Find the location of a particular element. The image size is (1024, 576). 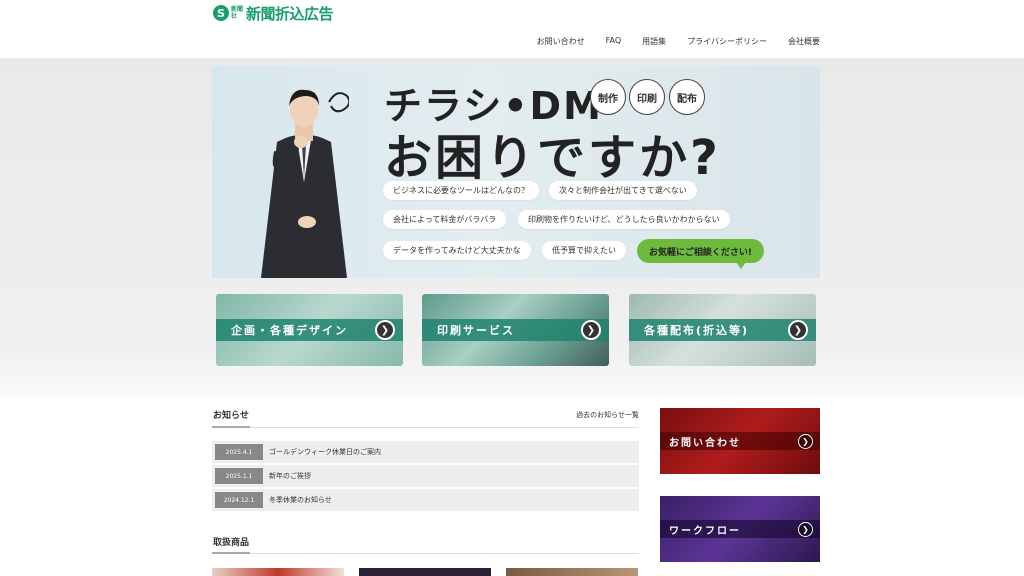

service-card-bar: 企画・各種デザイン ❯ is located at coordinates (309, 330).